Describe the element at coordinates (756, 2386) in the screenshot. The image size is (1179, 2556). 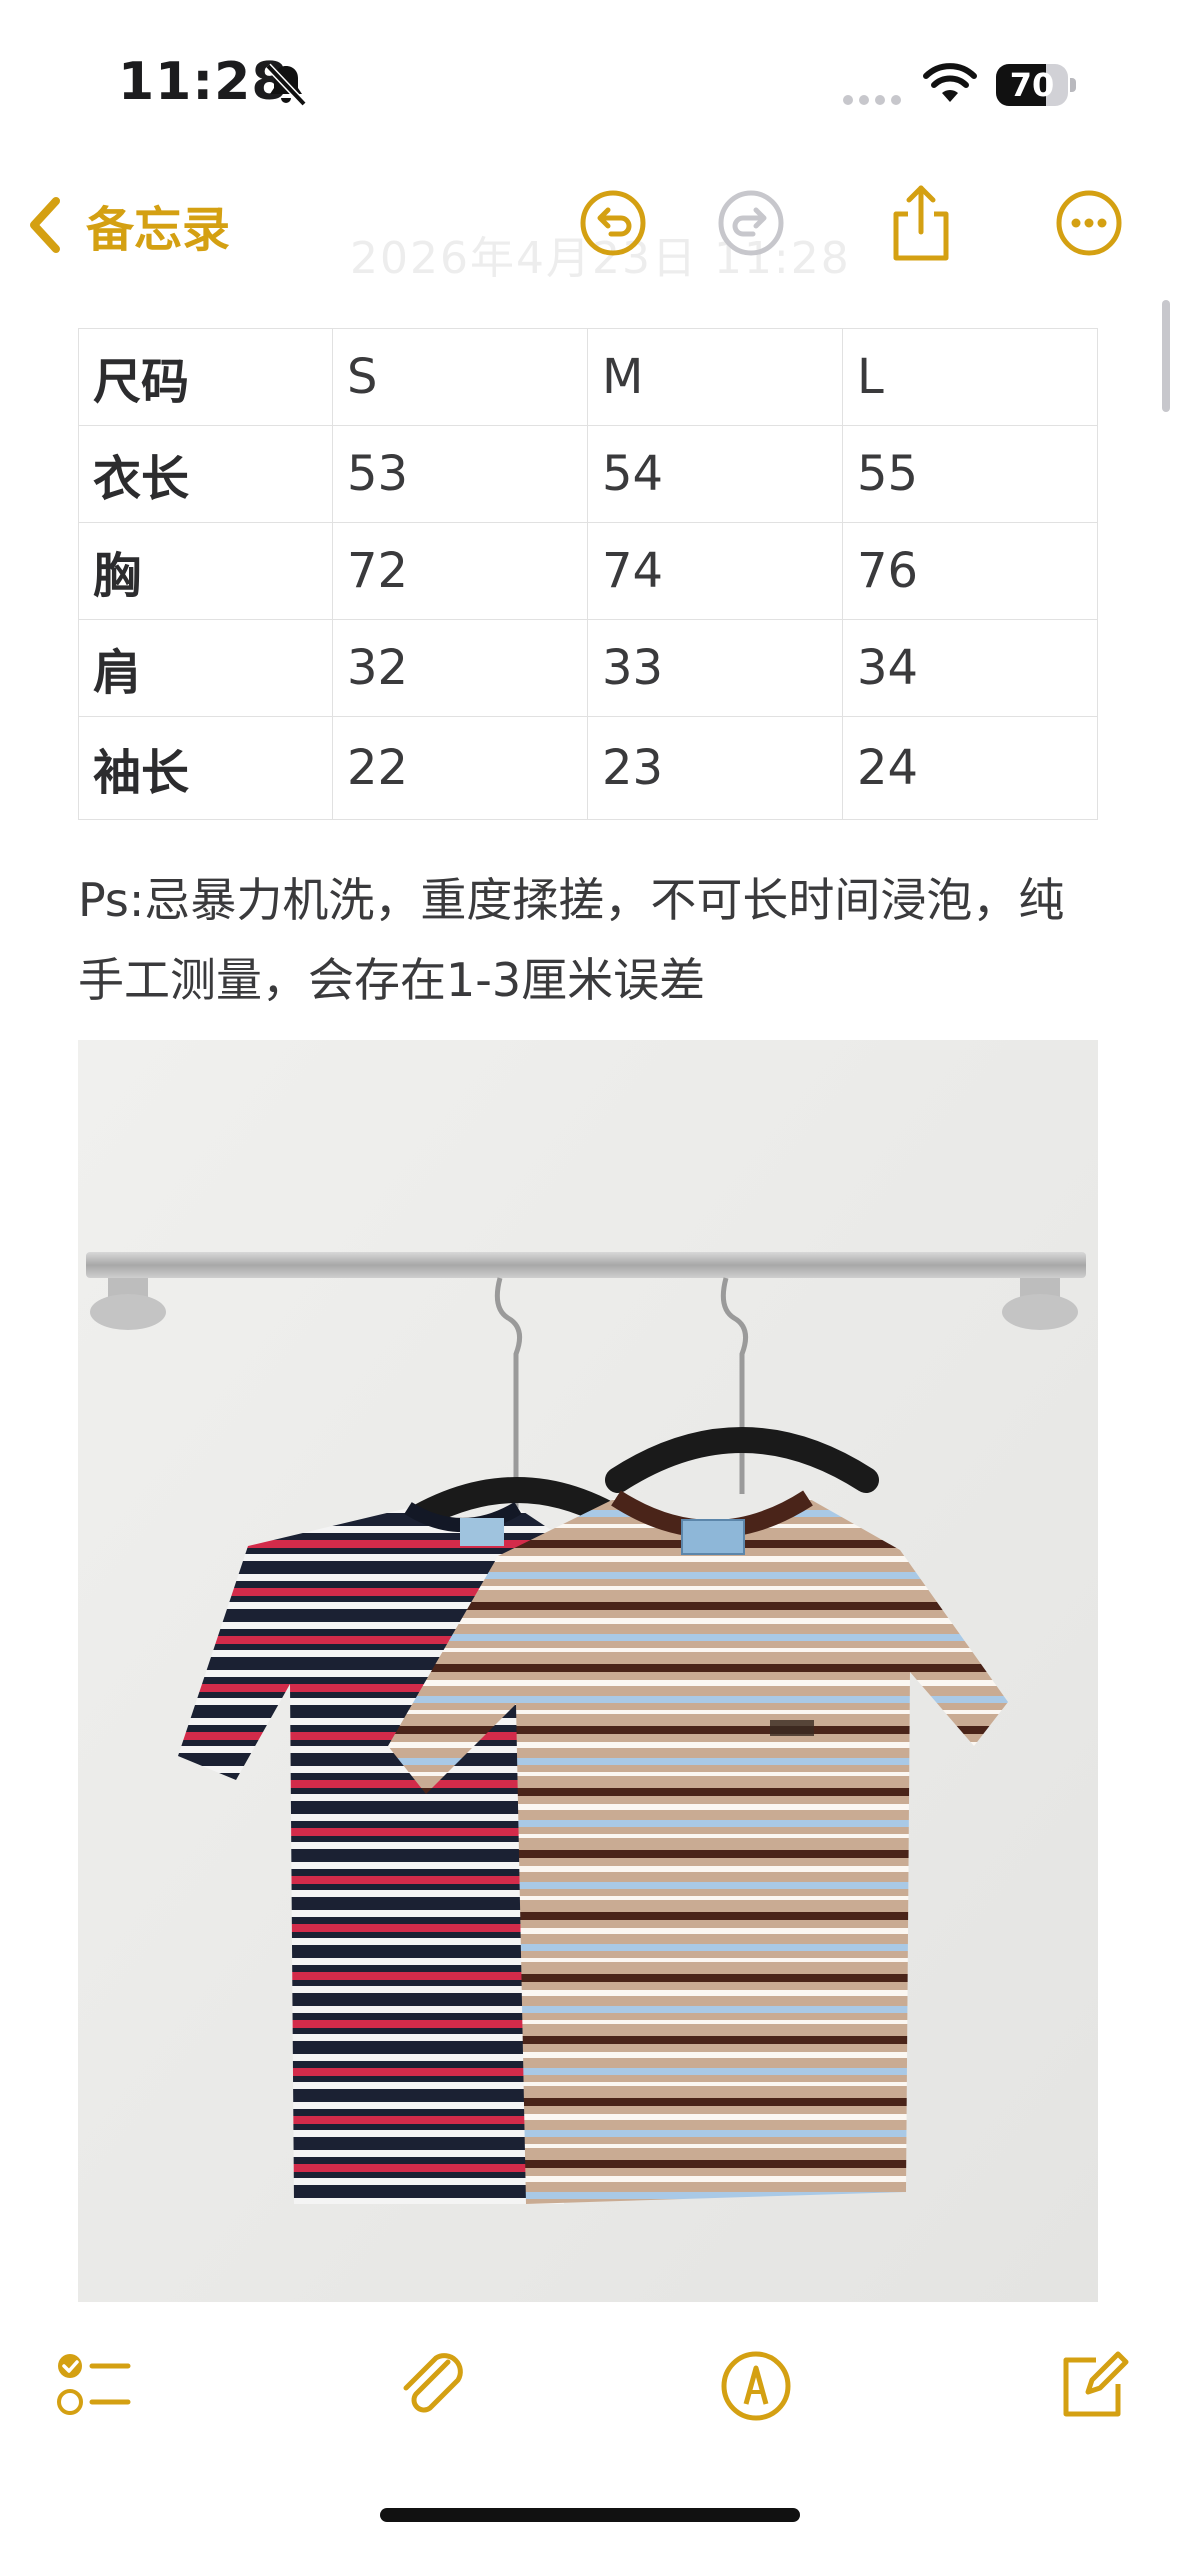
I see `markup-pen-icon` at that location.